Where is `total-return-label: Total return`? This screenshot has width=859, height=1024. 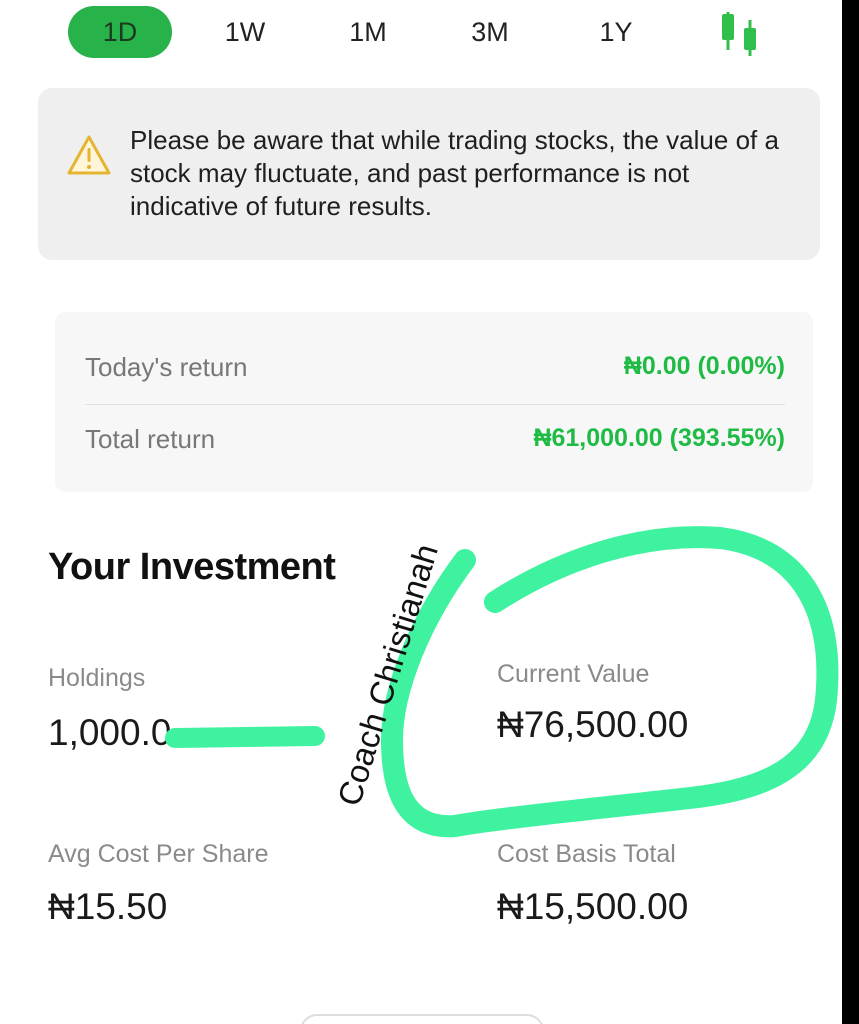 total-return-label: Total return is located at coordinates (150, 439).